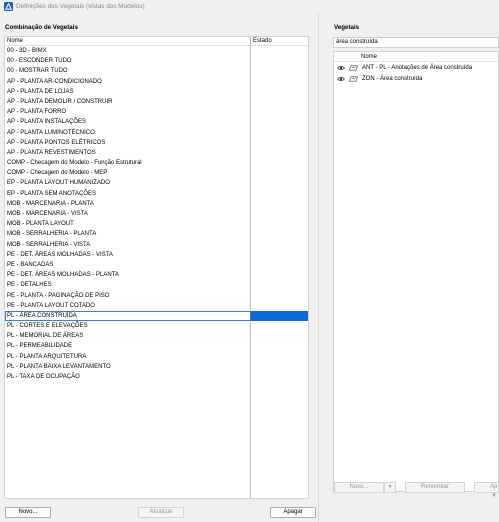 This screenshot has height=522, width=499. I want to click on combination-name: AP - PLANTA PONTOS ELÉTRICOS, so click(56, 142).